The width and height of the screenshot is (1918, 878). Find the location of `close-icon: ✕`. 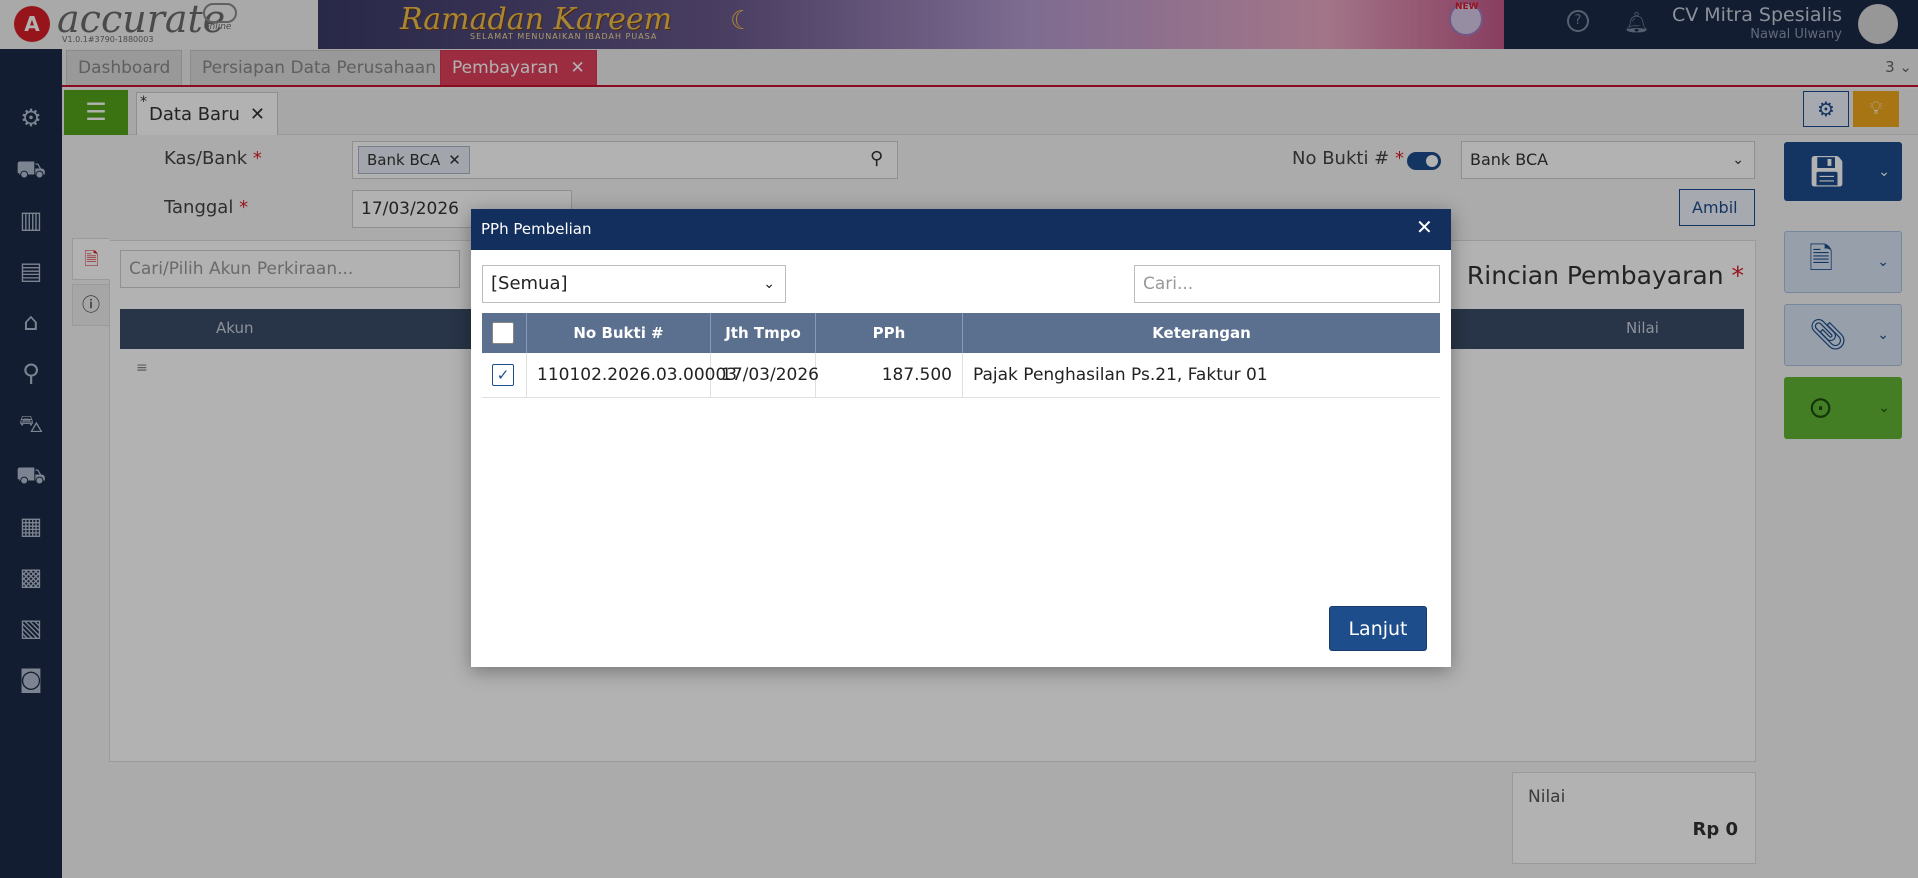

close-icon: ✕ is located at coordinates (1424, 227).